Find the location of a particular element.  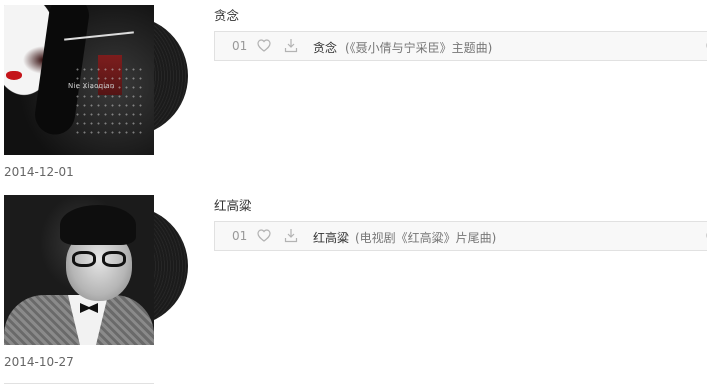

track-subtitle: (电视剧《红高粱》片尾曲) is located at coordinates (426, 238).